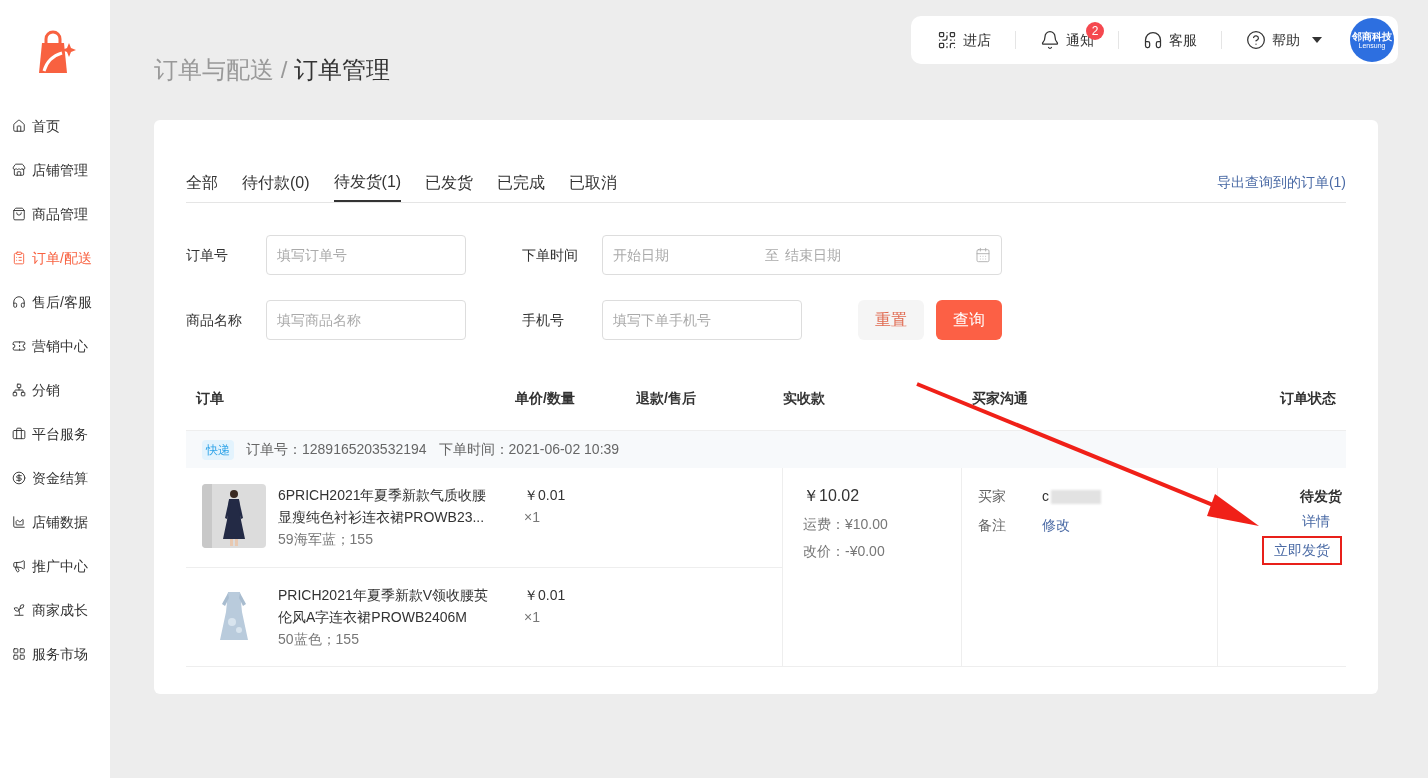  What do you see at coordinates (992, 525) in the screenshot?
I see `remark-label: 备注` at bounding box center [992, 525].